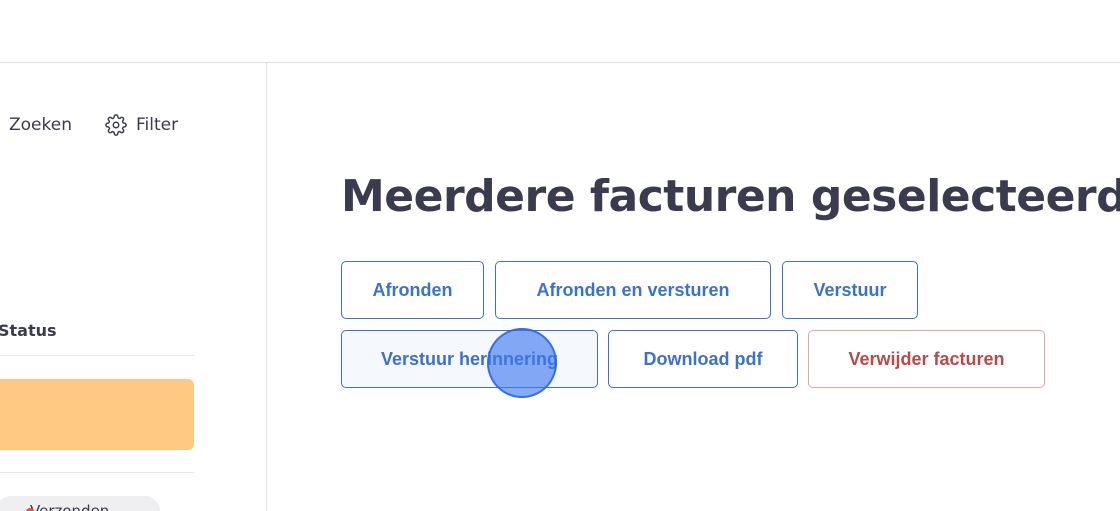 This screenshot has height=511, width=1120. I want to click on gear-icon, so click(116, 125).